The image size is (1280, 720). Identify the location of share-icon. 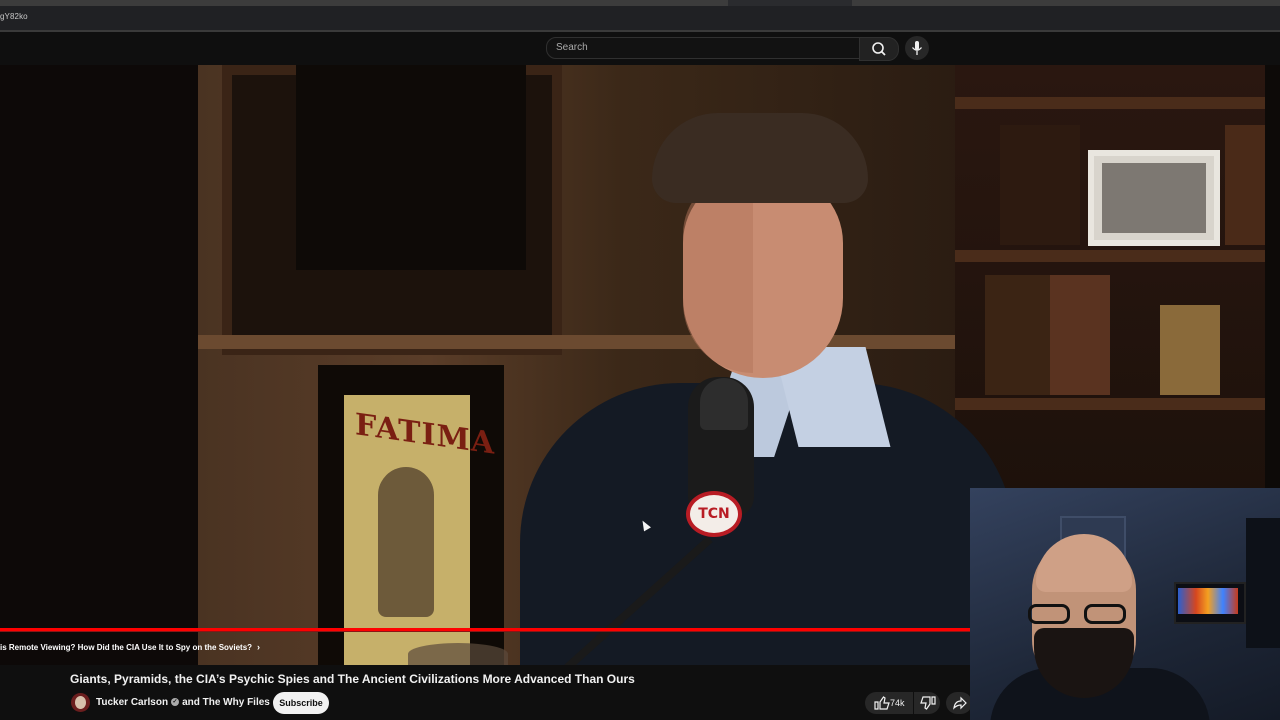
(960, 703).